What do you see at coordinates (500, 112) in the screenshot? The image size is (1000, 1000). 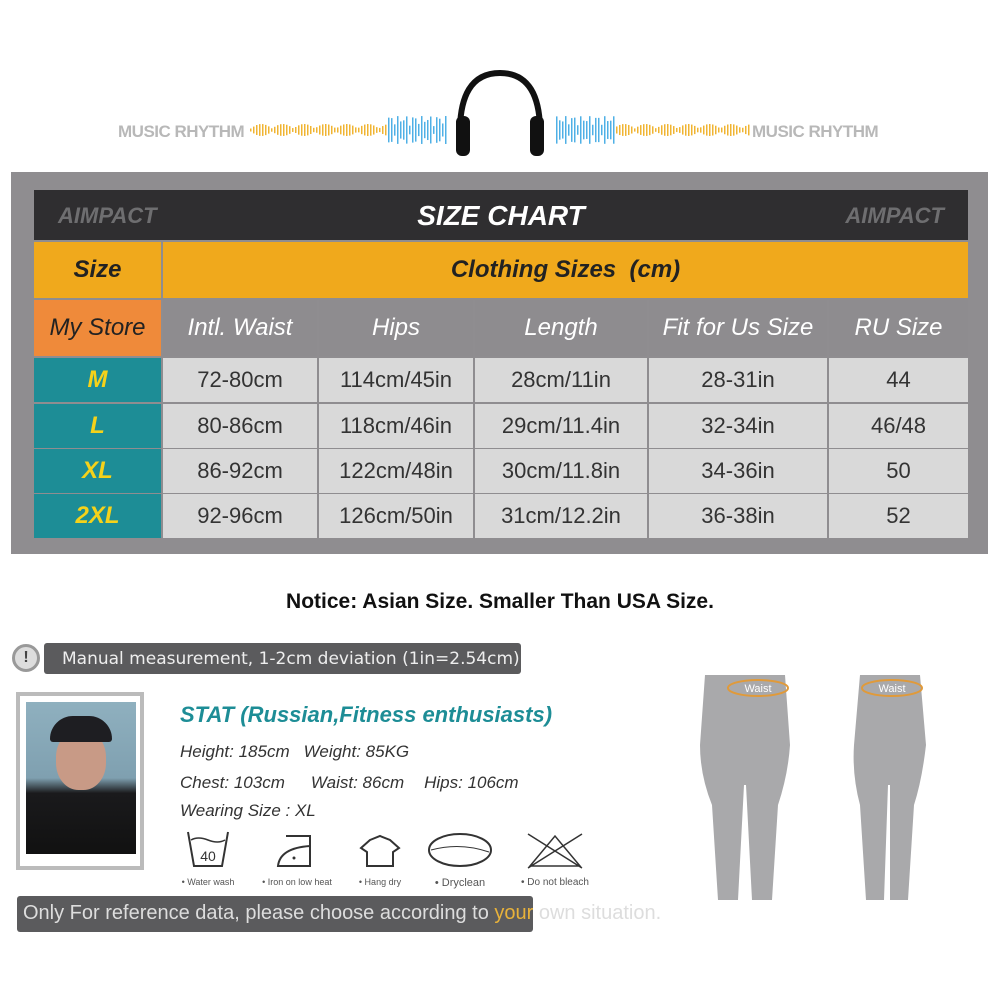 I see `headphones-icon` at bounding box center [500, 112].